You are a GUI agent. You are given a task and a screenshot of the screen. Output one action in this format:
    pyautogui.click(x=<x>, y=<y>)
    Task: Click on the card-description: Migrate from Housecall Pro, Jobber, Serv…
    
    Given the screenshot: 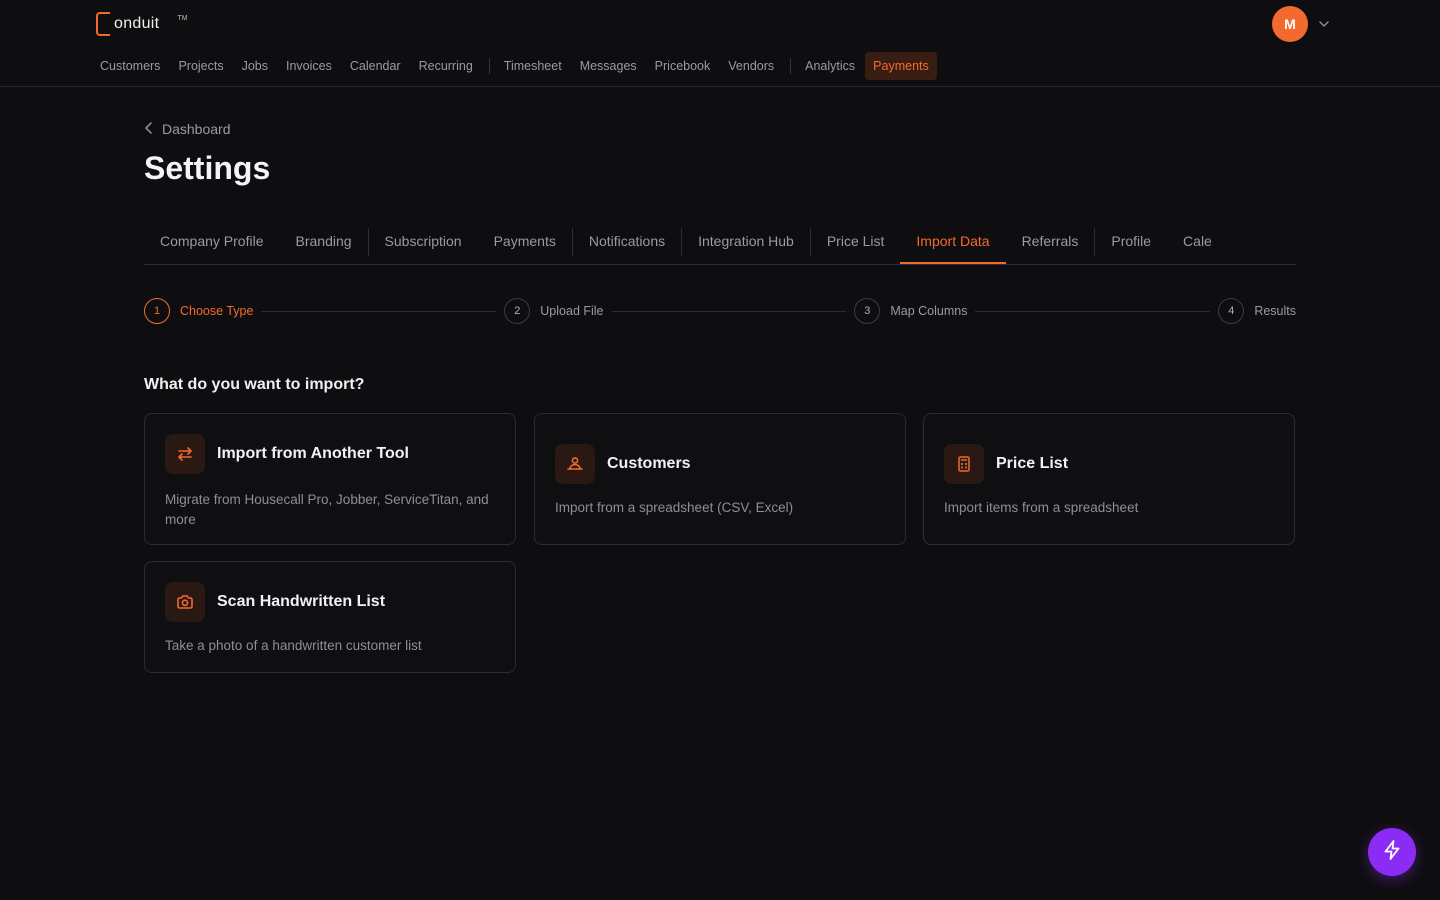 What is the action you would take?
    pyautogui.click(x=327, y=509)
    